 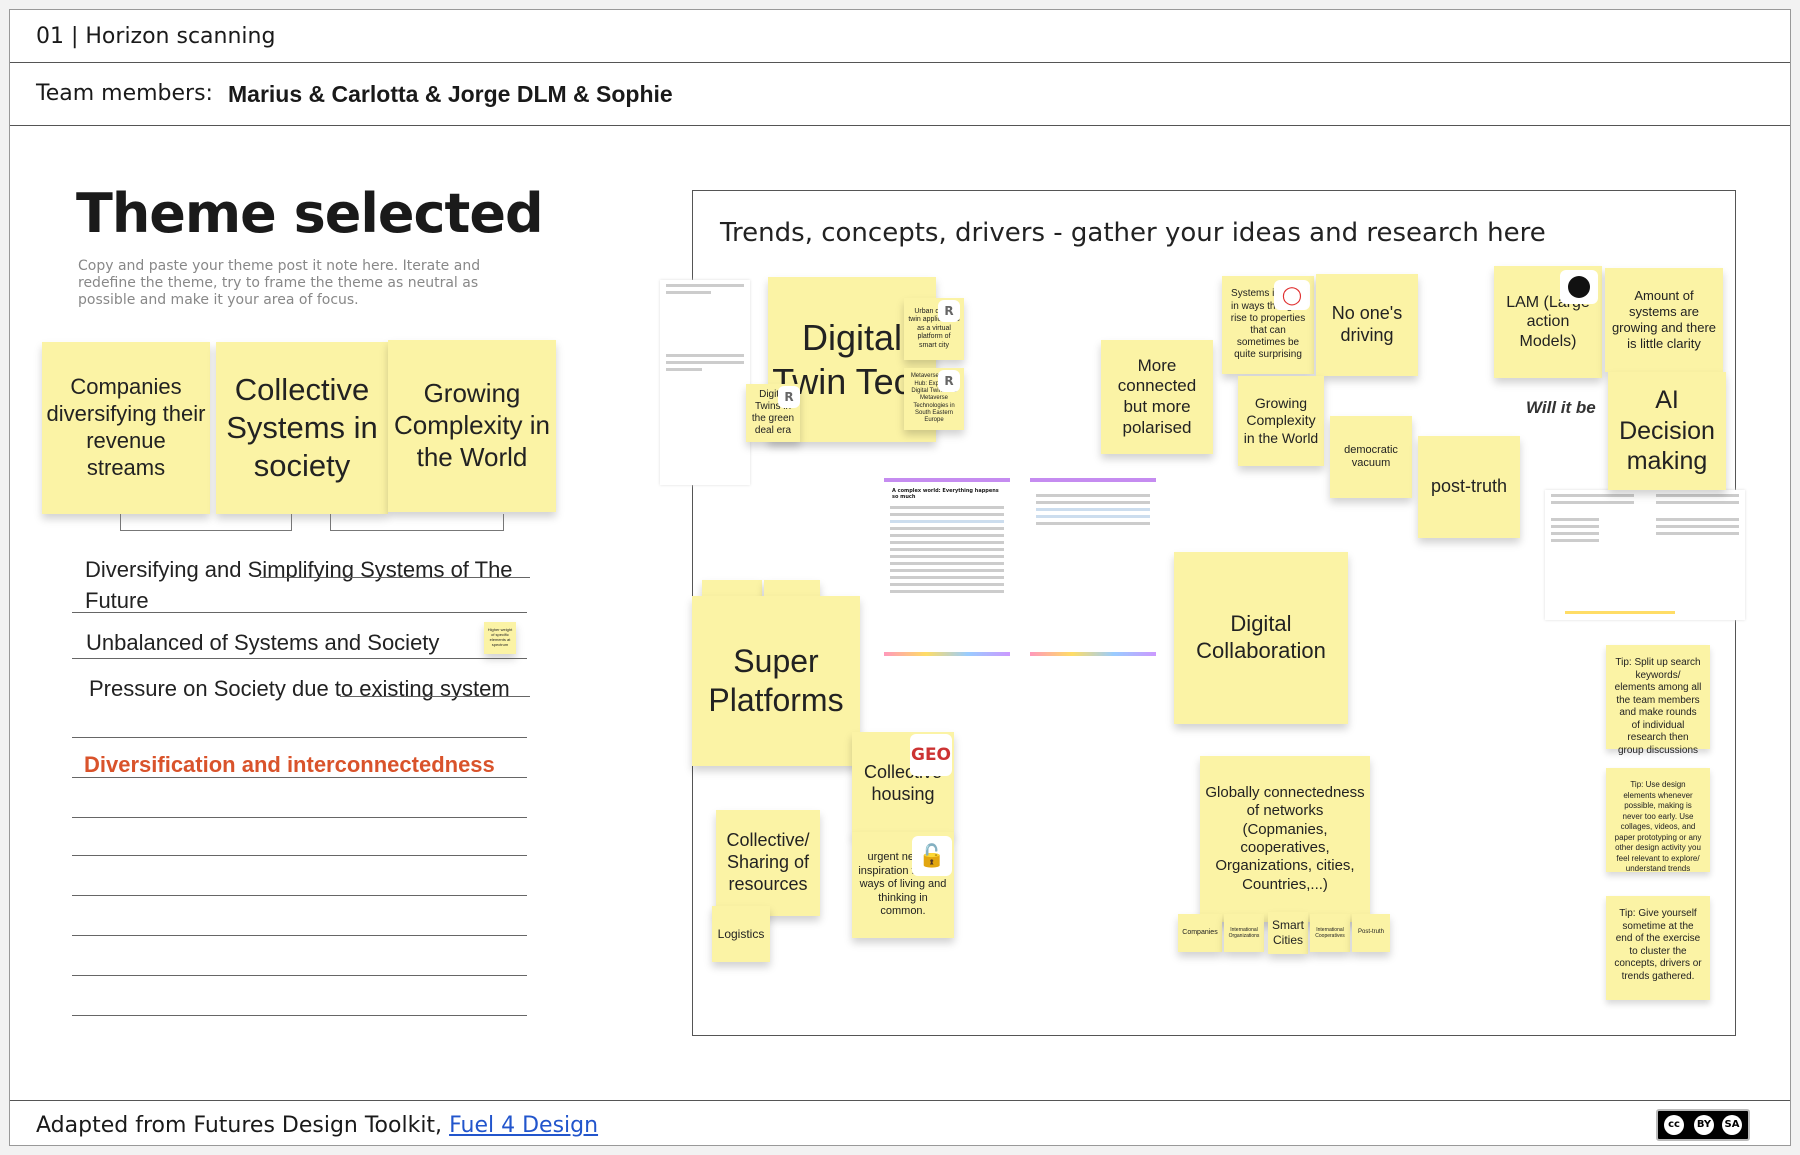 I want to click on note-growing-complexity: Growing Complexity in the World, so click(x=1281, y=421).